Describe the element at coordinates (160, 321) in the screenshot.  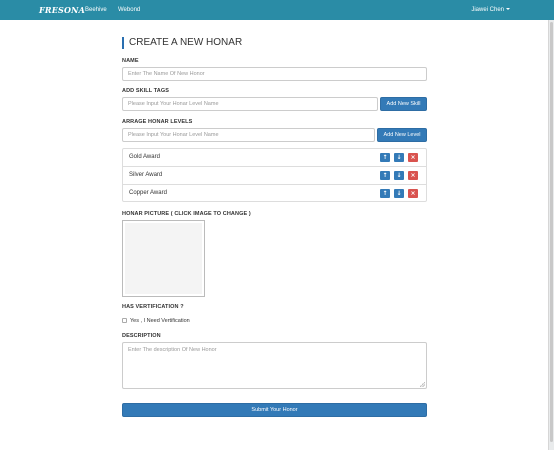
I see `verification-option-label: Yes , I Need Vertification` at that location.